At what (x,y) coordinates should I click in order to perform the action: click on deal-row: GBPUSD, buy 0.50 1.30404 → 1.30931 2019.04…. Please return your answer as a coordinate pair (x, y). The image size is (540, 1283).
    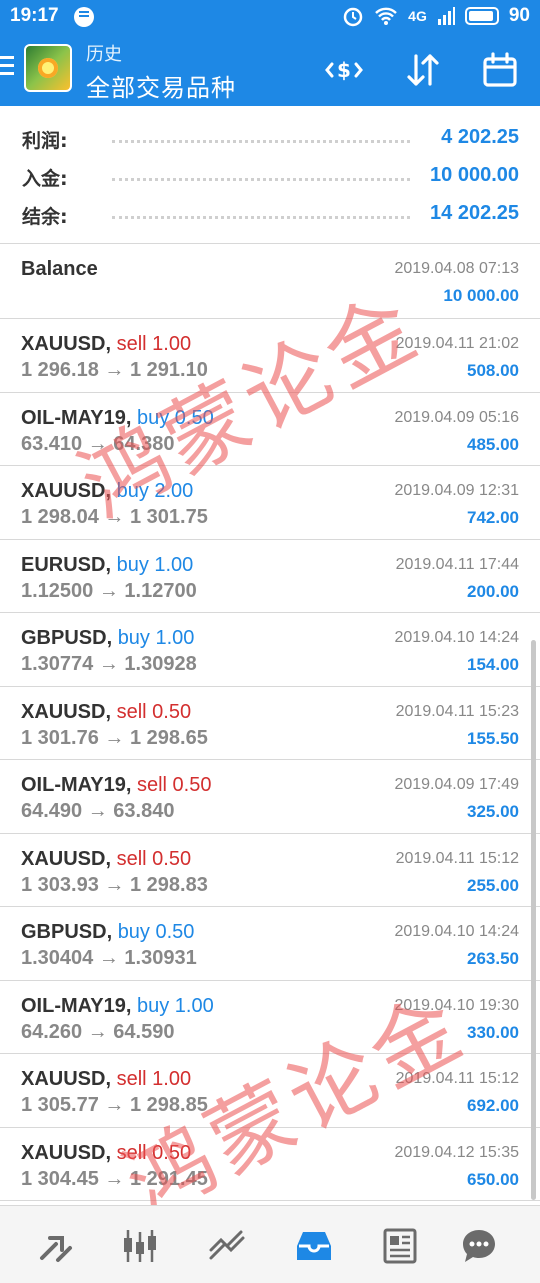
    Looking at the image, I should click on (270, 944).